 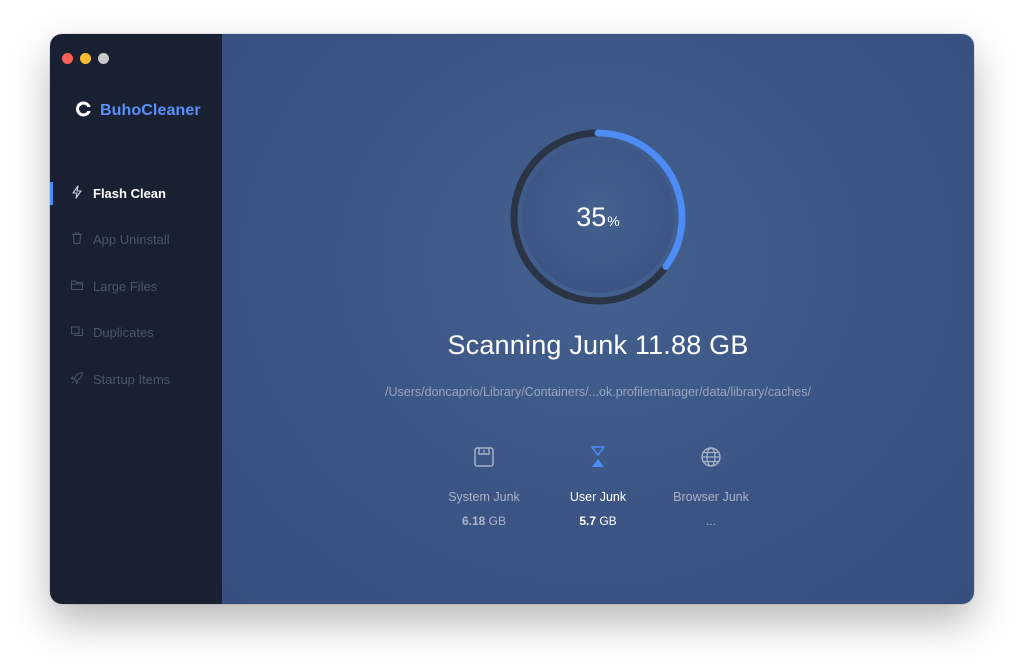 What do you see at coordinates (591, 216) in the screenshot?
I see `progress-value: 35` at bounding box center [591, 216].